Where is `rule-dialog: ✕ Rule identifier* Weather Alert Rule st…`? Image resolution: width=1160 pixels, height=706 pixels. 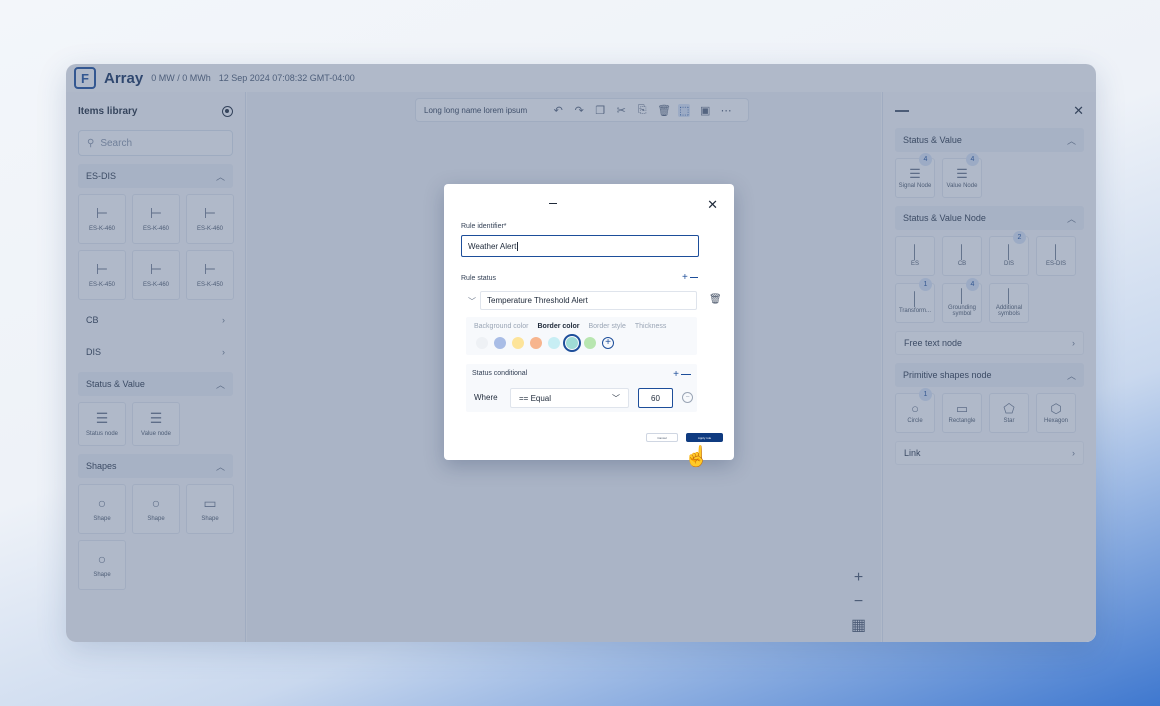 rule-dialog: ✕ Rule identifier* Weather Alert Rule st… is located at coordinates (589, 322).